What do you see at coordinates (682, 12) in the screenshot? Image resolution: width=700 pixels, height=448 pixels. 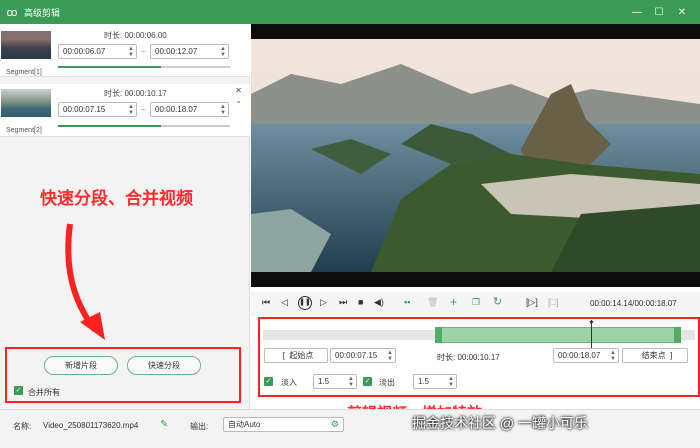 I see `close-button: ✕` at bounding box center [682, 12].